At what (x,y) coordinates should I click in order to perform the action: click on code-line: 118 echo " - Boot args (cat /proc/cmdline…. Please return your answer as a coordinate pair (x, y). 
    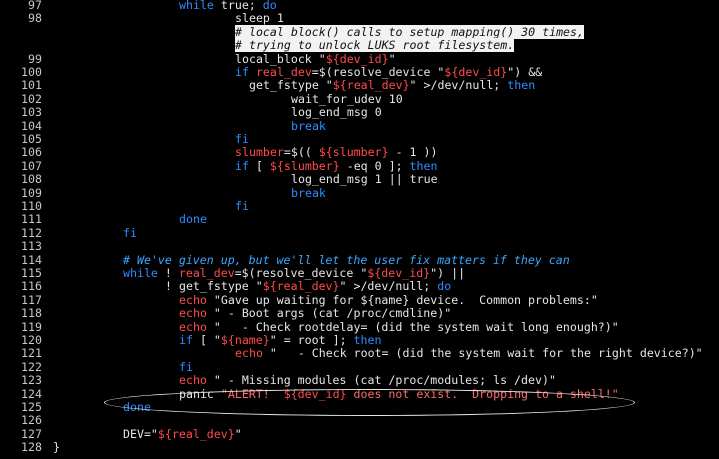
    Looking at the image, I should click on (359, 313).